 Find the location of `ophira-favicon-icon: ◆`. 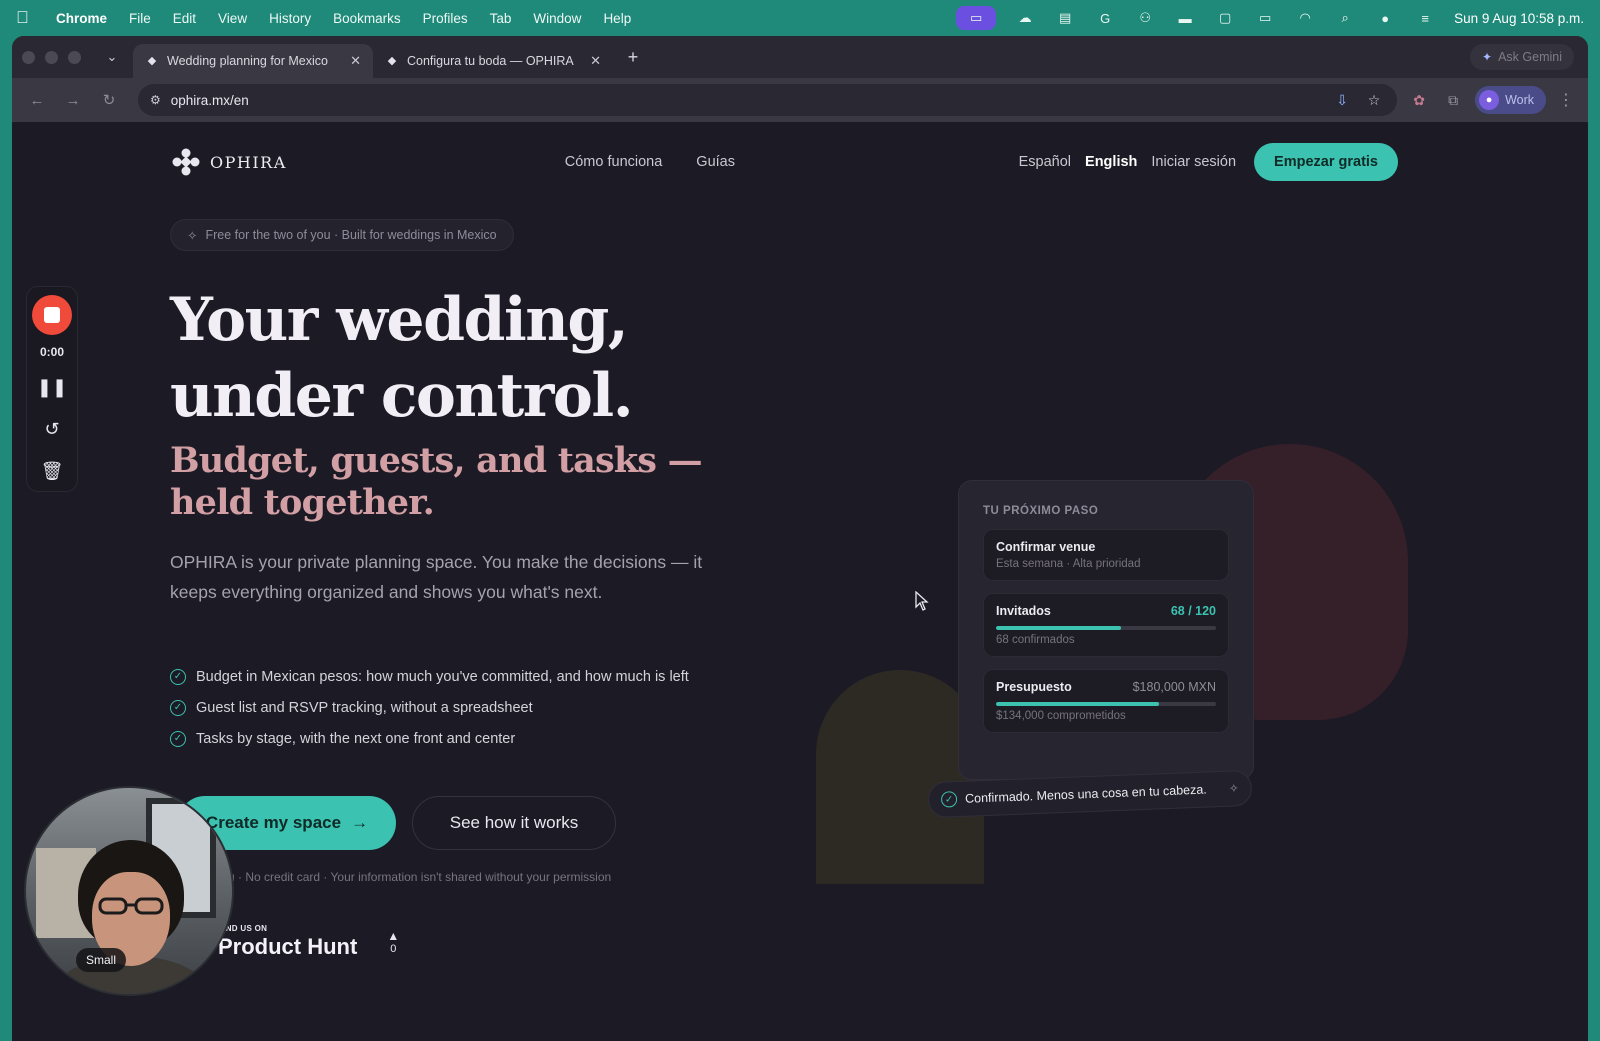

ophira-favicon-icon: ◆ is located at coordinates (392, 61).